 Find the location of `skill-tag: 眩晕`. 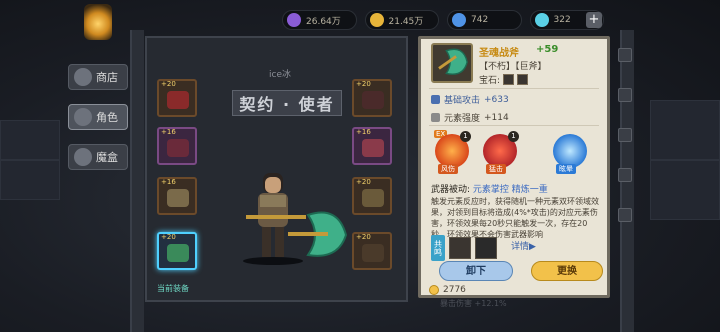

skill-tag: 眩晕 is located at coordinates (566, 169).